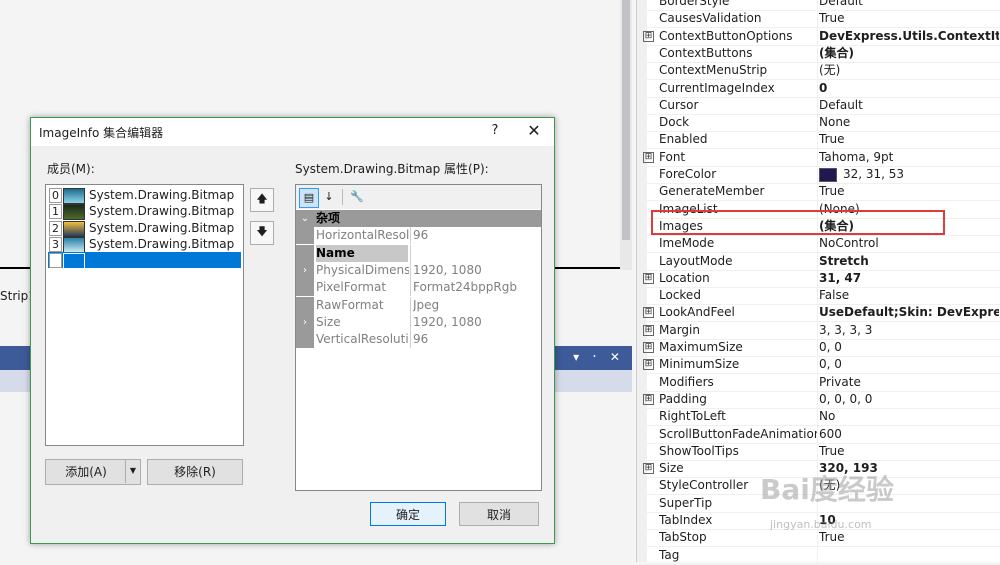  Describe the element at coordinates (598, 357) in the screenshot. I see `tool-window-buttons: ▾ ᛫ ✕` at that location.